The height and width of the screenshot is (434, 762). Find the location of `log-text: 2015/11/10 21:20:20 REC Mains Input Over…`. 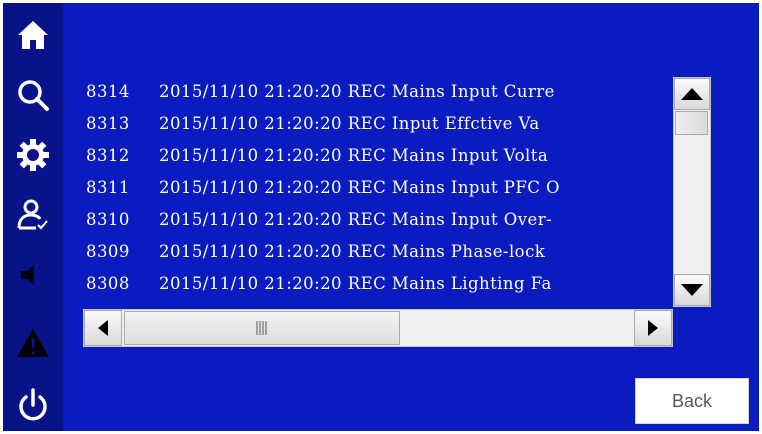

log-text: 2015/11/10 21:20:20 REC Mains Input Over… is located at coordinates (356, 219).